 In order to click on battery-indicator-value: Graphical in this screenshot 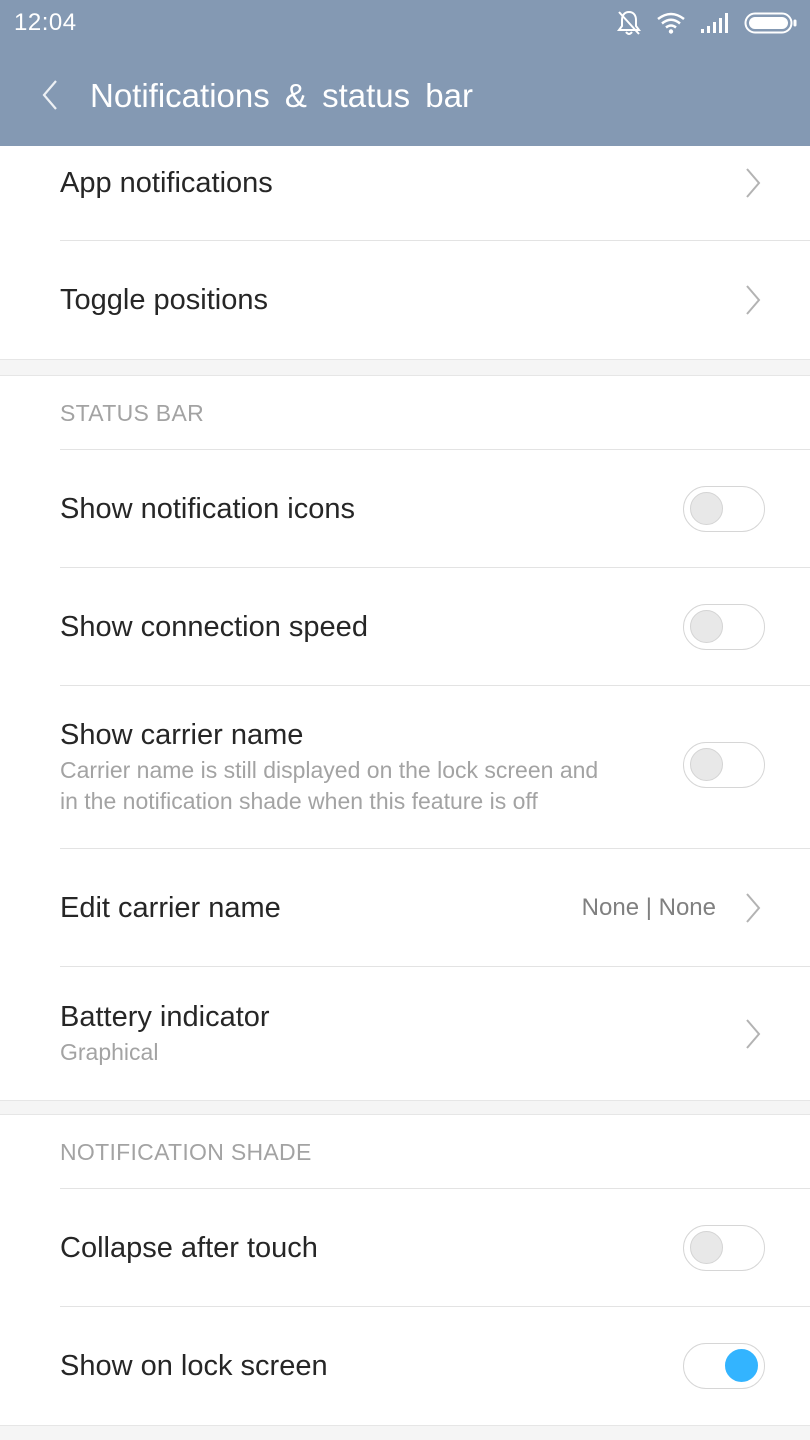, I will do `click(109, 1052)`.